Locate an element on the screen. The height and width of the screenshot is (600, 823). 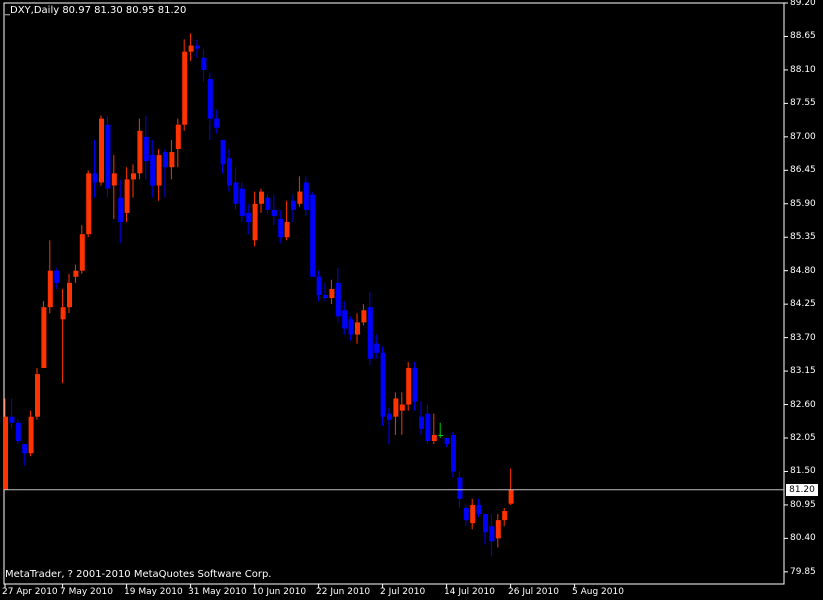
x-tick-label: 22 Jun 2010 is located at coordinates (343, 592).